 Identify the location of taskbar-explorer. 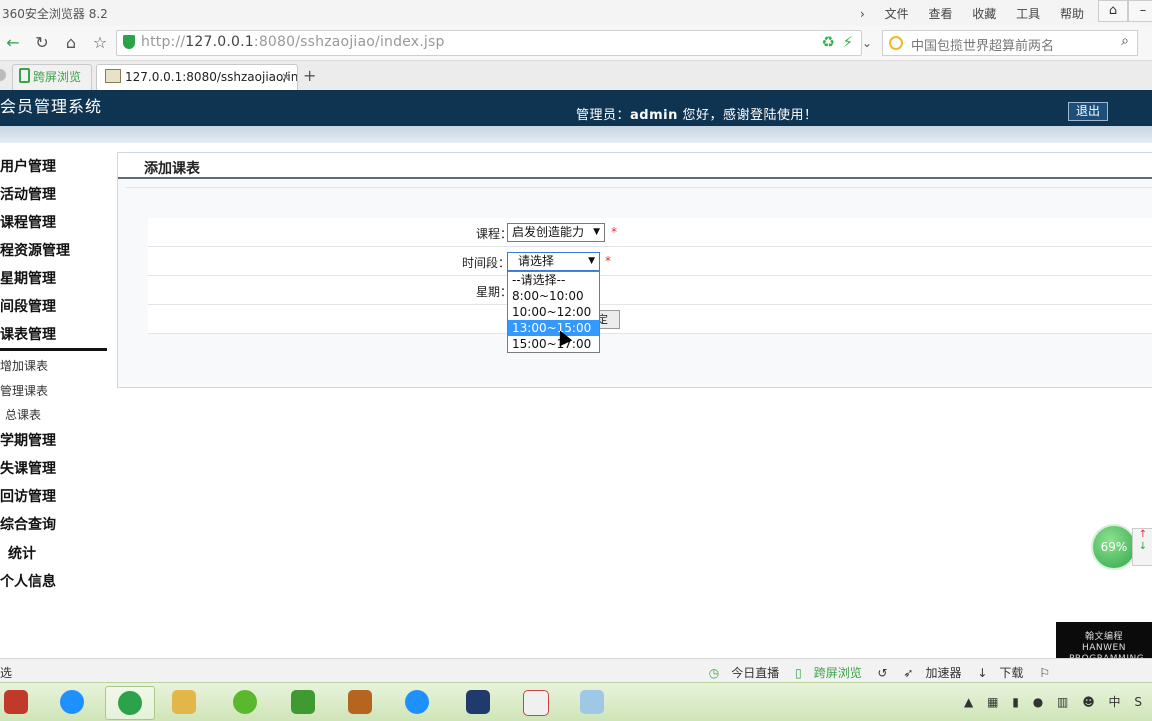
(184, 702).